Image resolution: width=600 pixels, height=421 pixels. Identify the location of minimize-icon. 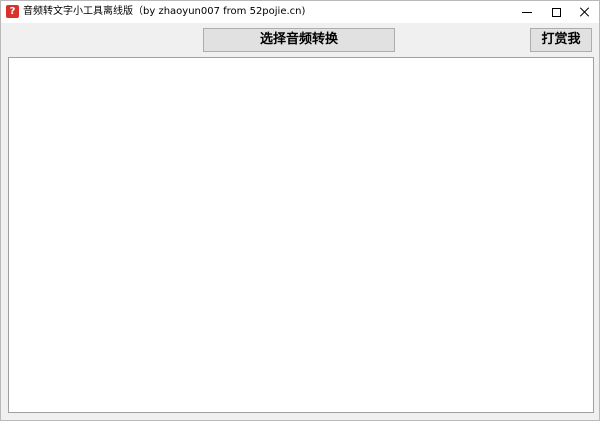
(527, 12).